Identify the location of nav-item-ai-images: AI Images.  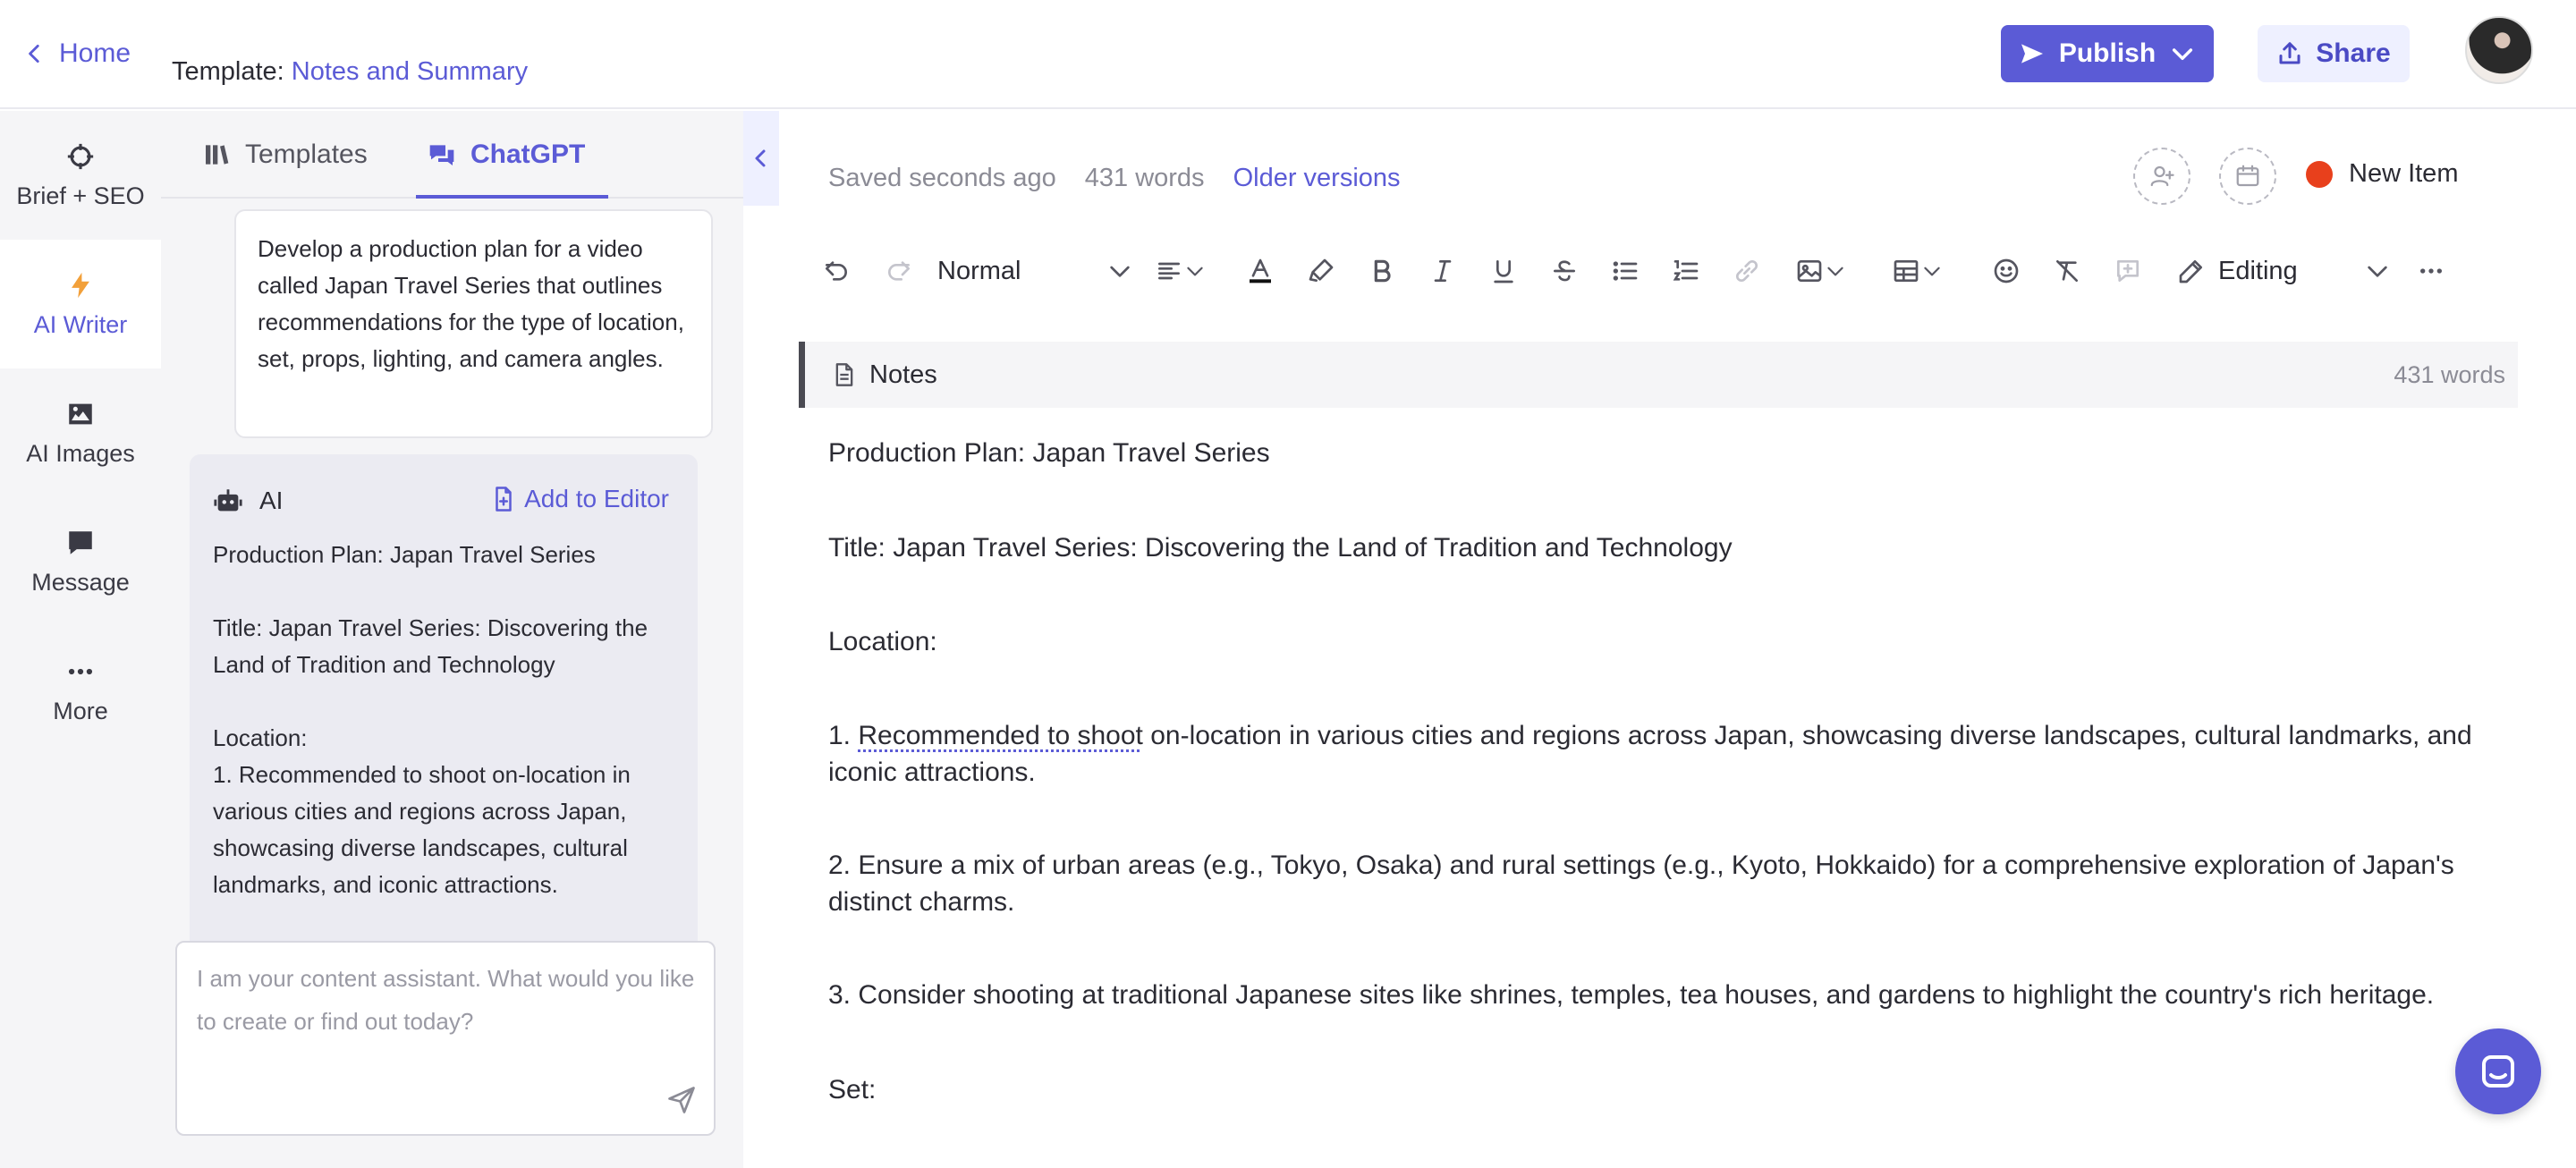
(80, 432).